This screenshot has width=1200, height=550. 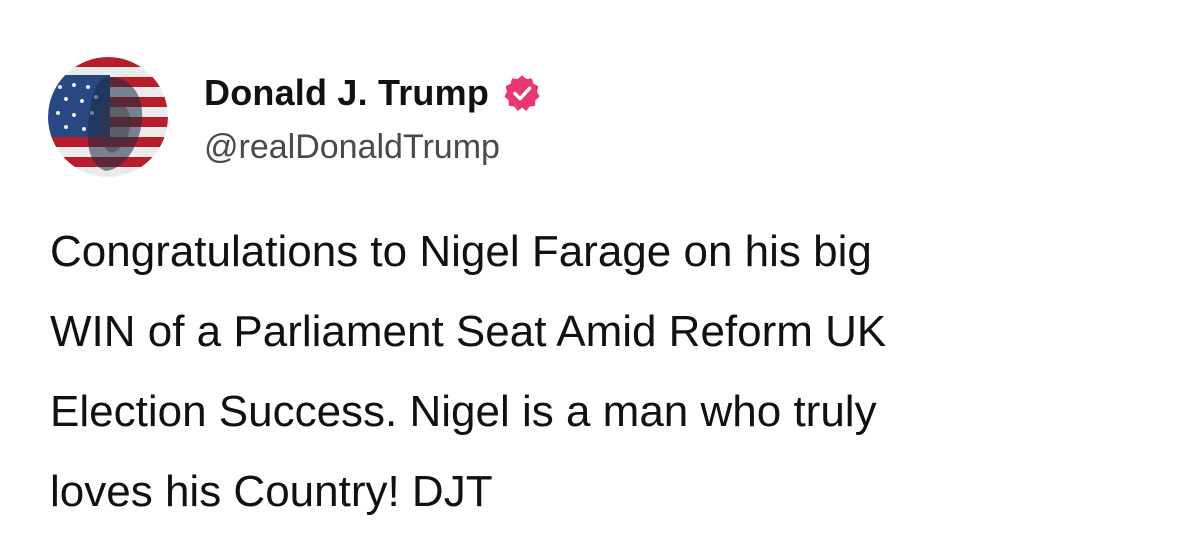 What do you see at coordinates (346, 93) in the screenshot?
I see `author-display-name: Donald J. Trump` at bounding box center [346, 93].